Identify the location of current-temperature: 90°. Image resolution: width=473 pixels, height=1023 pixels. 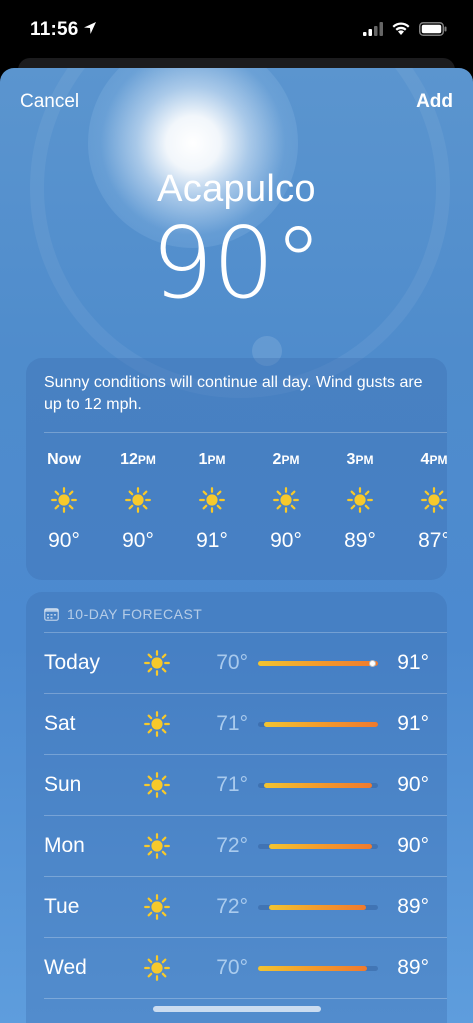
(237, 264).